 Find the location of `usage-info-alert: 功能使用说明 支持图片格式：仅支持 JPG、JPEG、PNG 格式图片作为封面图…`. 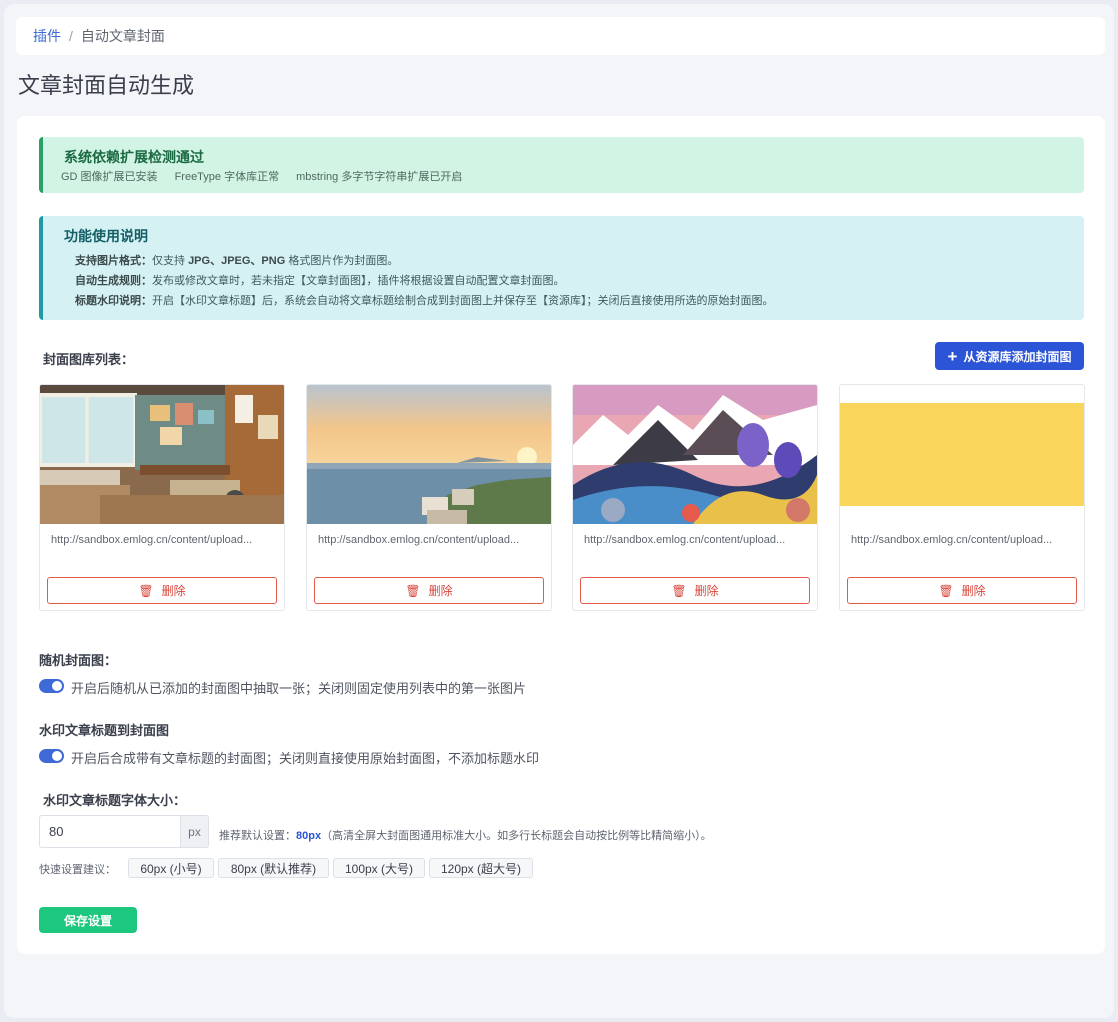

usage-info-alert: 功能使用说明 支持图片格式：仅支持 JPG、JPEG、PNG 格式图片作为封面图… is located at coordinates (561, 268).